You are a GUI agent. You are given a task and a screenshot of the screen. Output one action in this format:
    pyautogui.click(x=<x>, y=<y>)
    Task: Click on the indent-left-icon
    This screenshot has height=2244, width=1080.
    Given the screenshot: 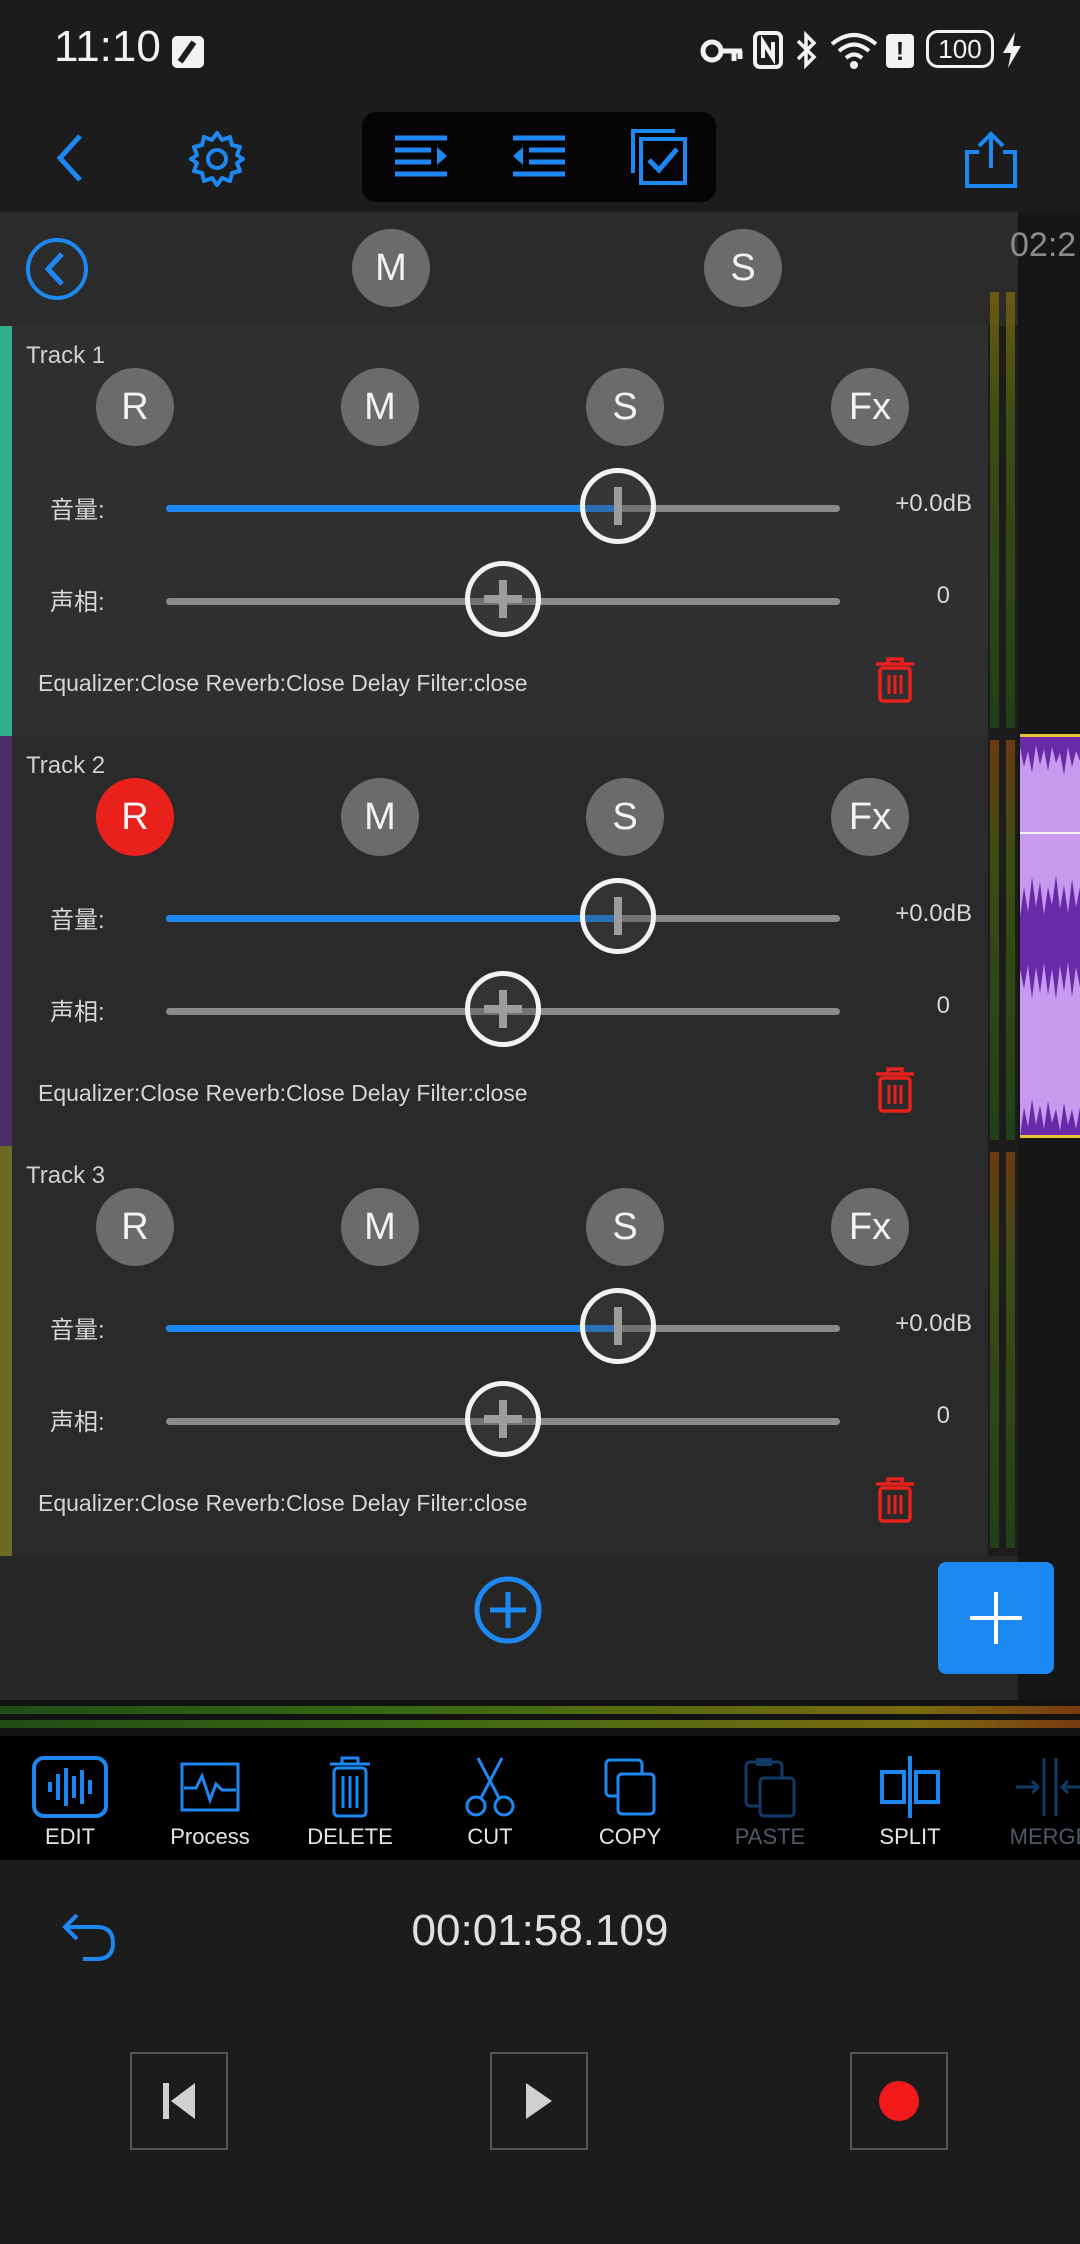 What is the action you would take?
    pyautogui.click(x=539, y=156)
    